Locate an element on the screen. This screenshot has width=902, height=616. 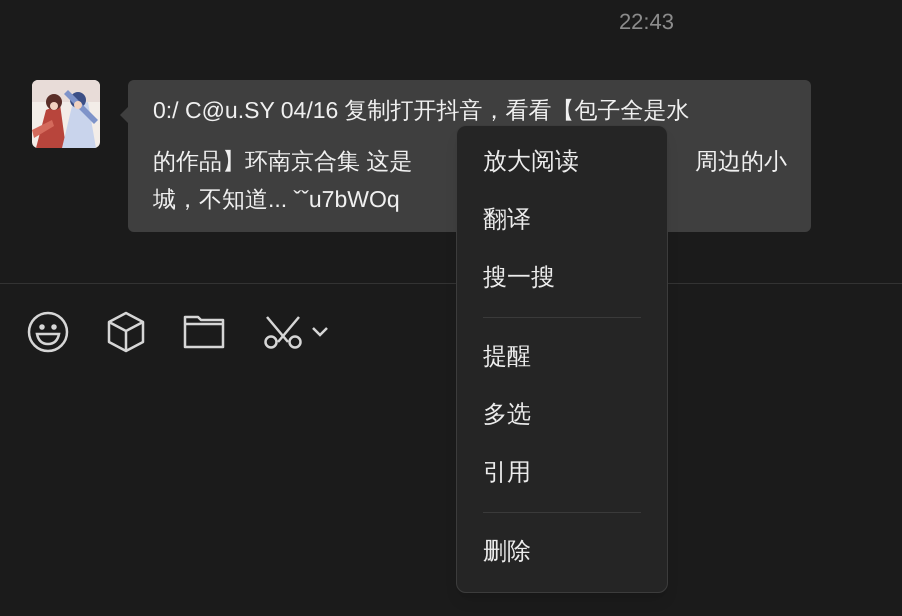
emoji-icon is located at coordinates (48, 332).